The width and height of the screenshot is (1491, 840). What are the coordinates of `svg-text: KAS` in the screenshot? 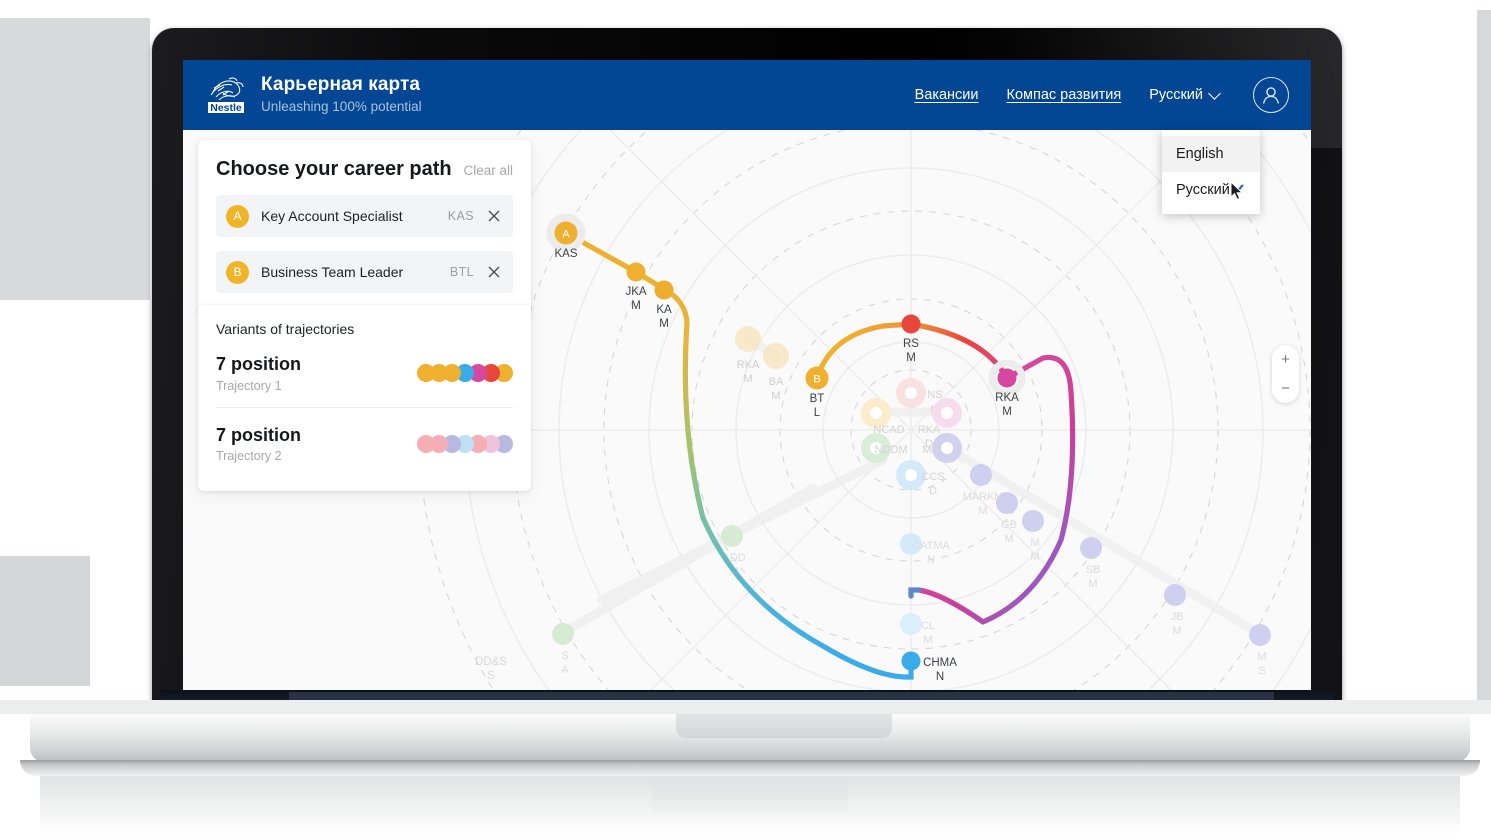 It's located at (565, 254).